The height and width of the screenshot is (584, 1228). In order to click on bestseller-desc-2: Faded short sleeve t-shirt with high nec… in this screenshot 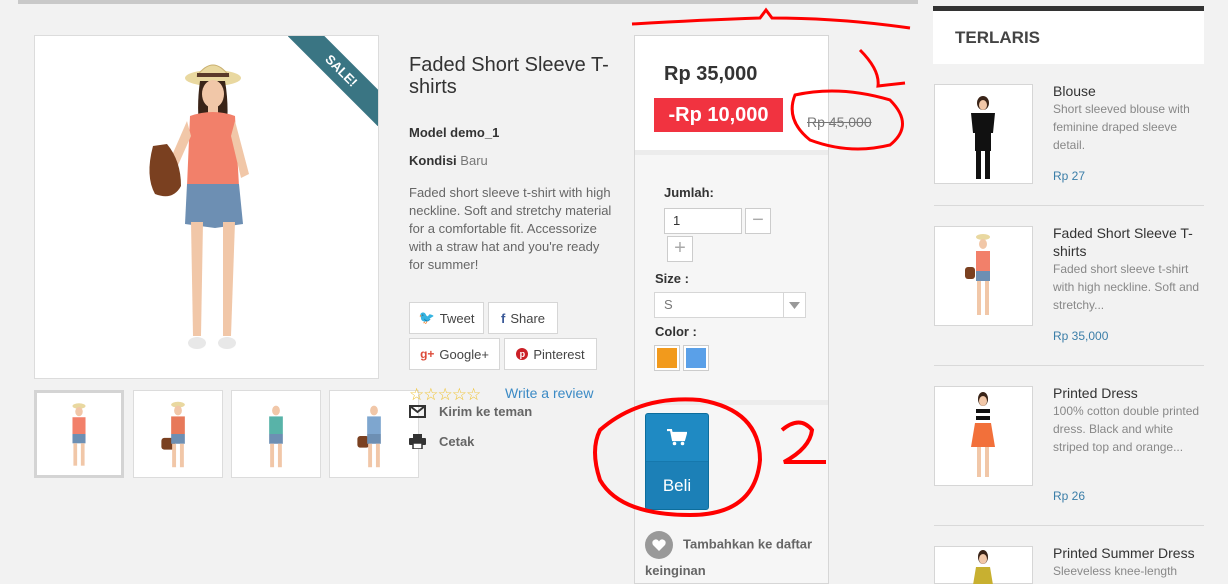, I will do `click(1126, 287)`.